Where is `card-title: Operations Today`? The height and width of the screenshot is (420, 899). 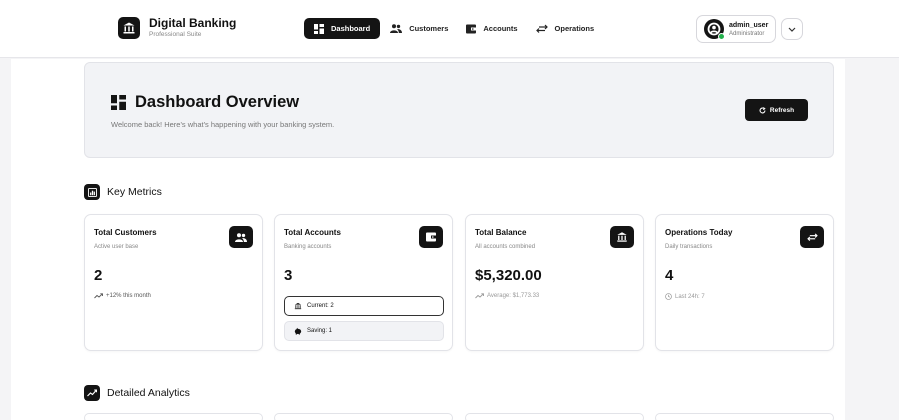
card-title: Operations Today is located at coordinates (699, 232).